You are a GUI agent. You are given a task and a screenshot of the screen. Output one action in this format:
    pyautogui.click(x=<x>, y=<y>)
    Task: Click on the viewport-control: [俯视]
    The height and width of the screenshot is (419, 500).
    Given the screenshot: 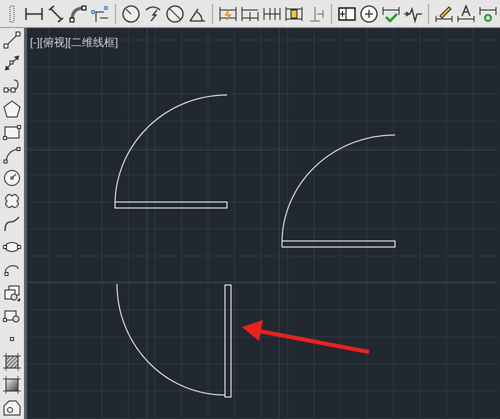 What is the action you would take?
    pyautogui.click(x=54, y=43)
    